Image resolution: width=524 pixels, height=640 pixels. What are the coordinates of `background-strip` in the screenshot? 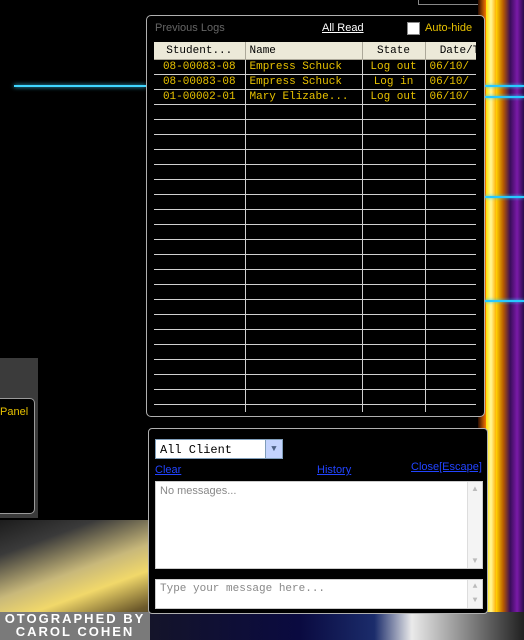 It's located at (337, 626).